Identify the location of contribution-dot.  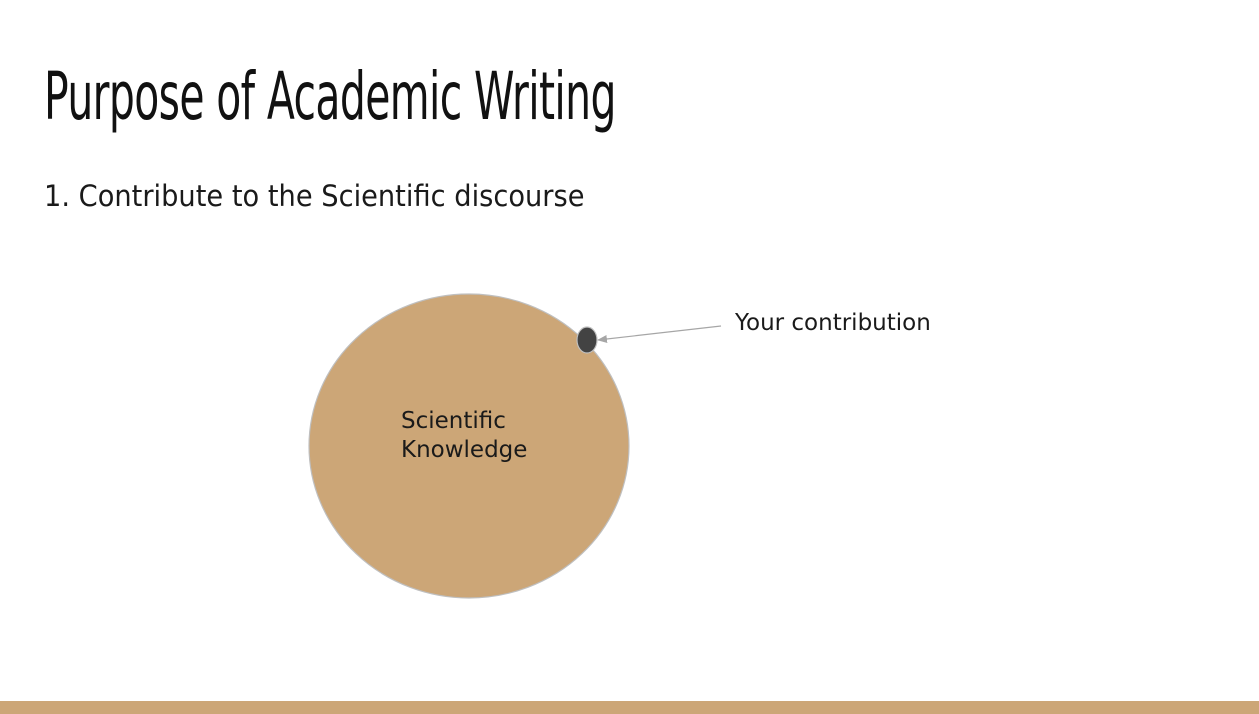
(587, 340).